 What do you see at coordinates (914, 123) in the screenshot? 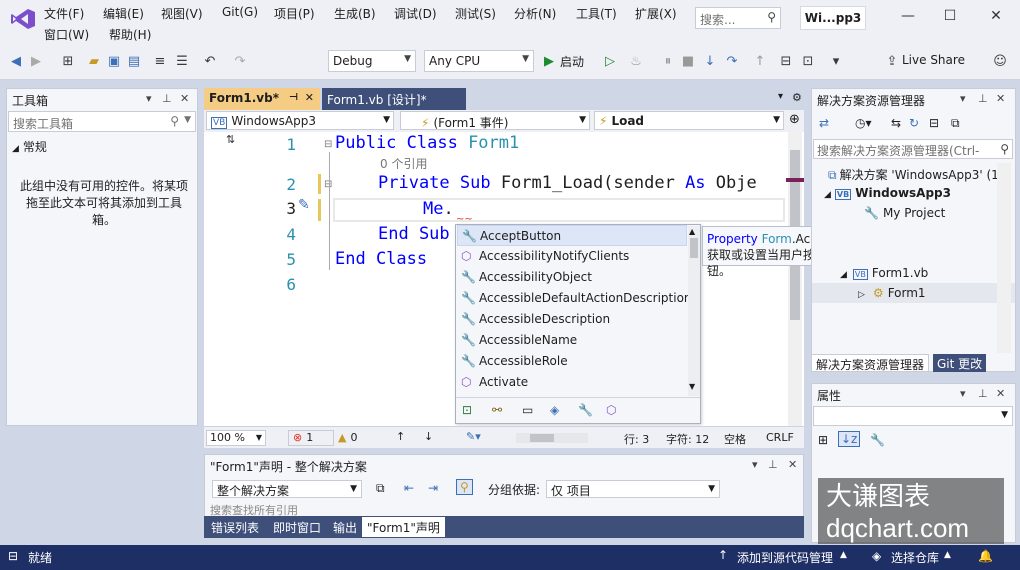
I see `refresh-icon: ↻` at bounding box center [914, 123].